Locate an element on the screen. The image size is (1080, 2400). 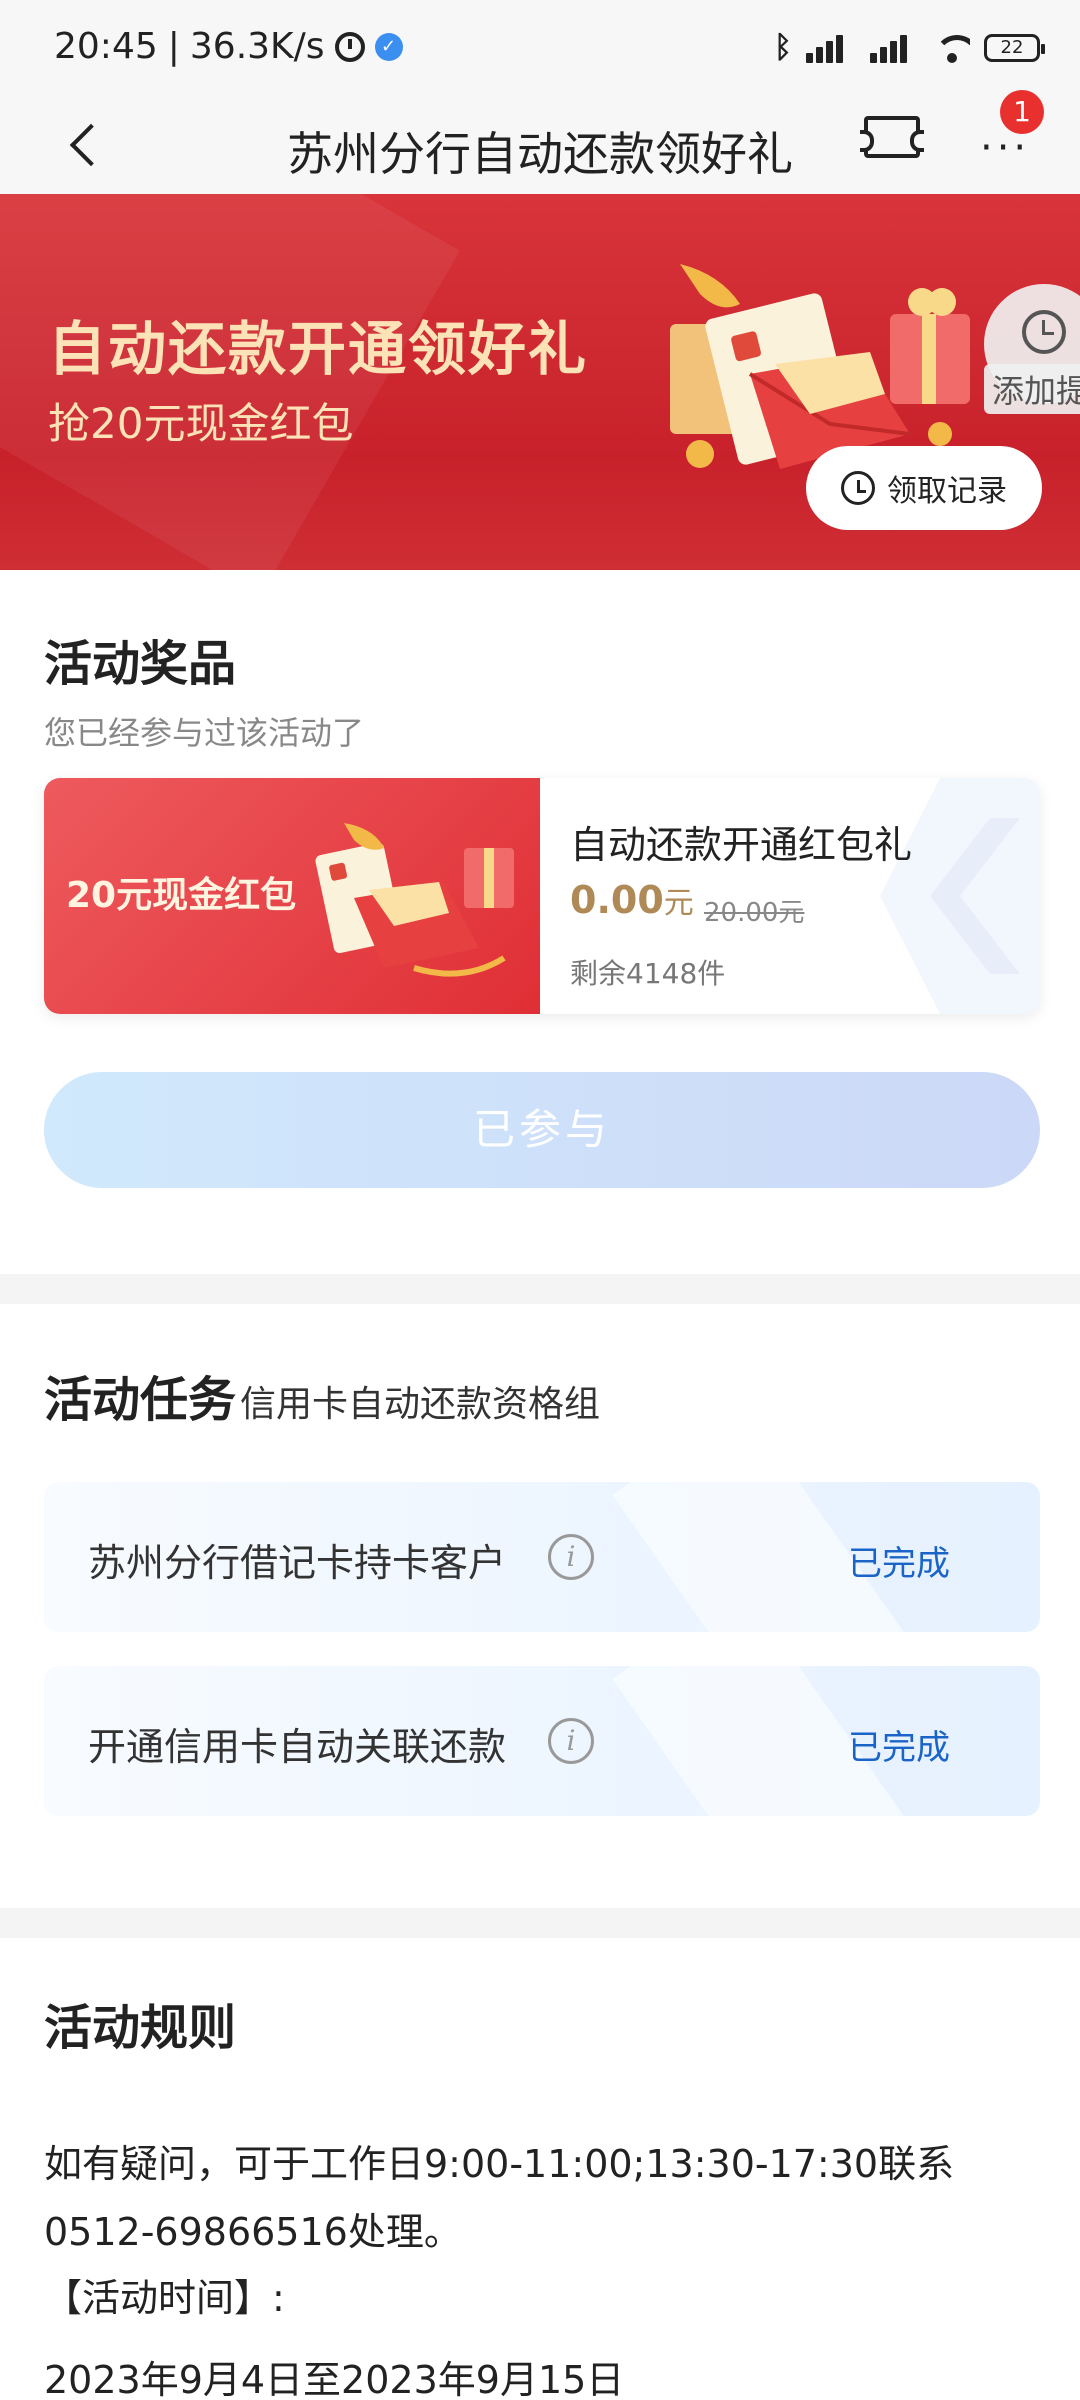
task-item: 苏州分行借记卡持卡客户 i 已完成 is located at coordinates (542, 1557).